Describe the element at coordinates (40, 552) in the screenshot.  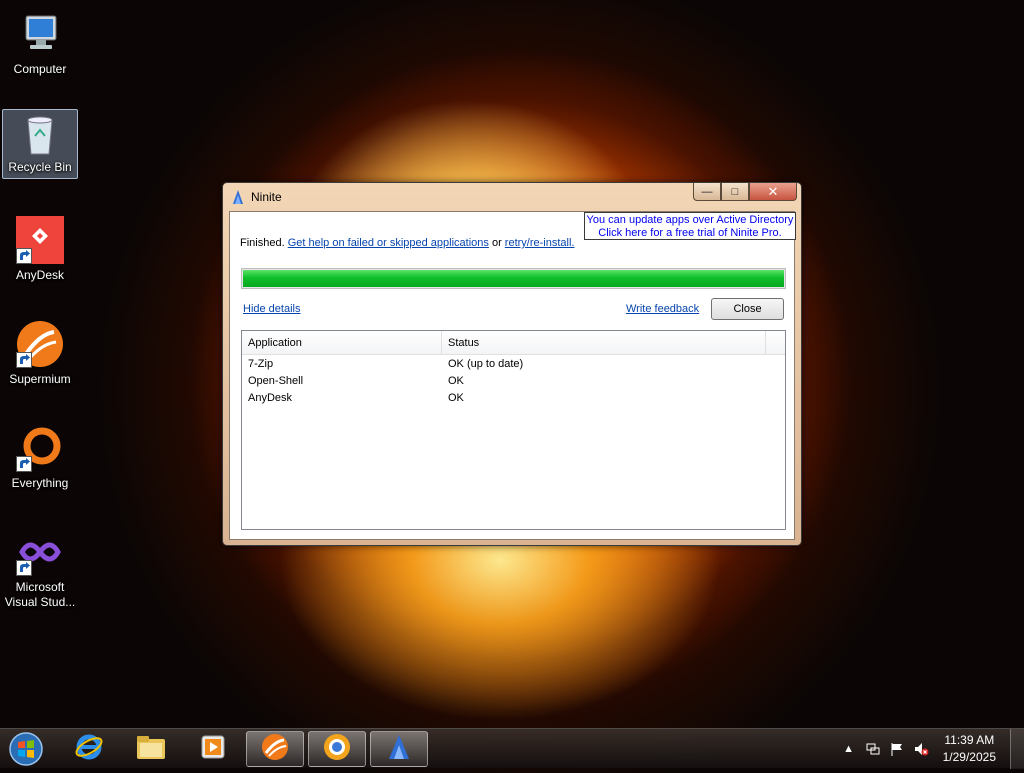
I see `visual-studio-icon` at that location.